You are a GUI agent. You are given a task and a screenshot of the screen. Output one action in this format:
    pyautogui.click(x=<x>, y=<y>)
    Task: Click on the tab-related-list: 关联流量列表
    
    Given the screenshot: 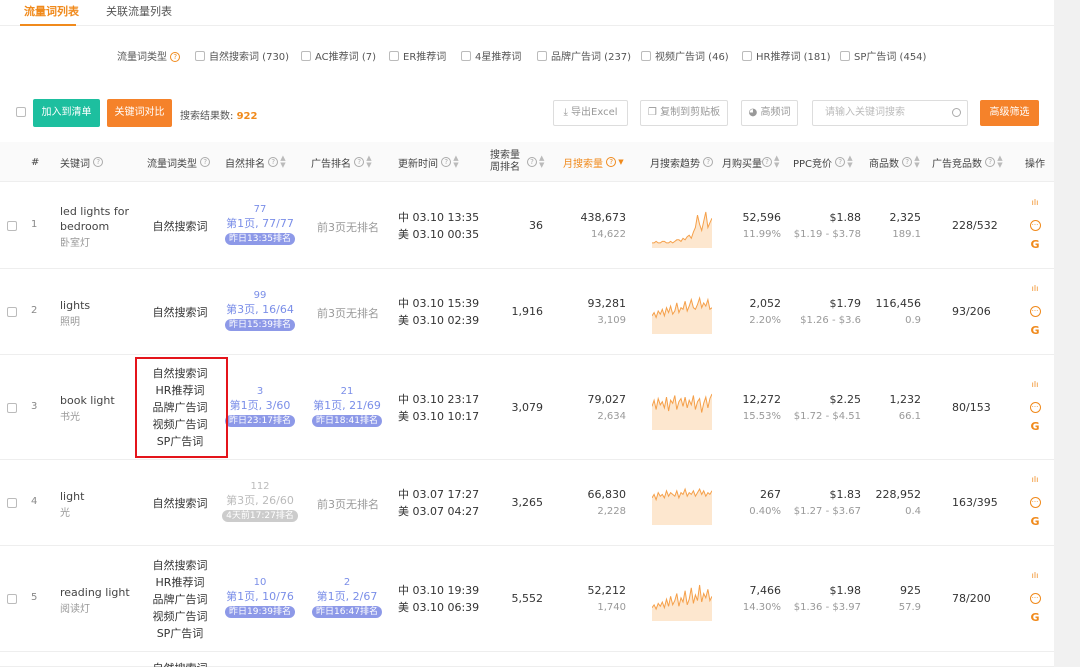 What is the action you would take?
    pyautogui.click(x=139, y=11)
    